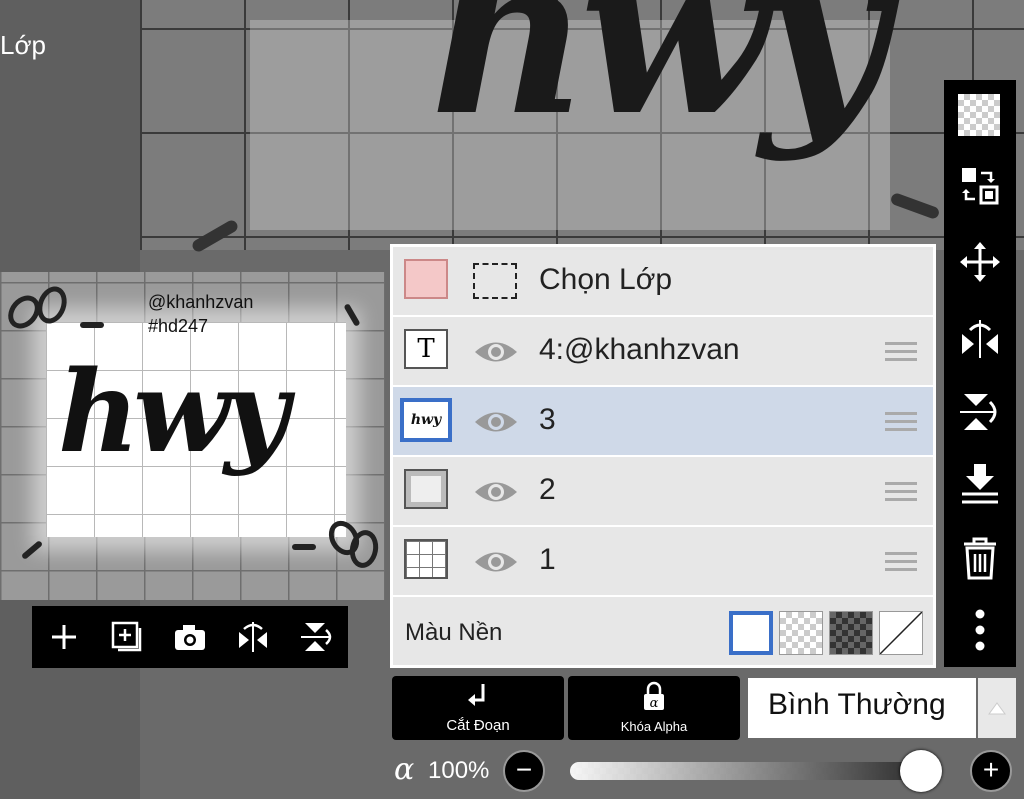 This screenshot has width=1024, height=799. What do you see at coordinates (639, 349) in the screenshot?
I see `layer-name: 4:@khanhzvan` at bounding box center [639, 349].